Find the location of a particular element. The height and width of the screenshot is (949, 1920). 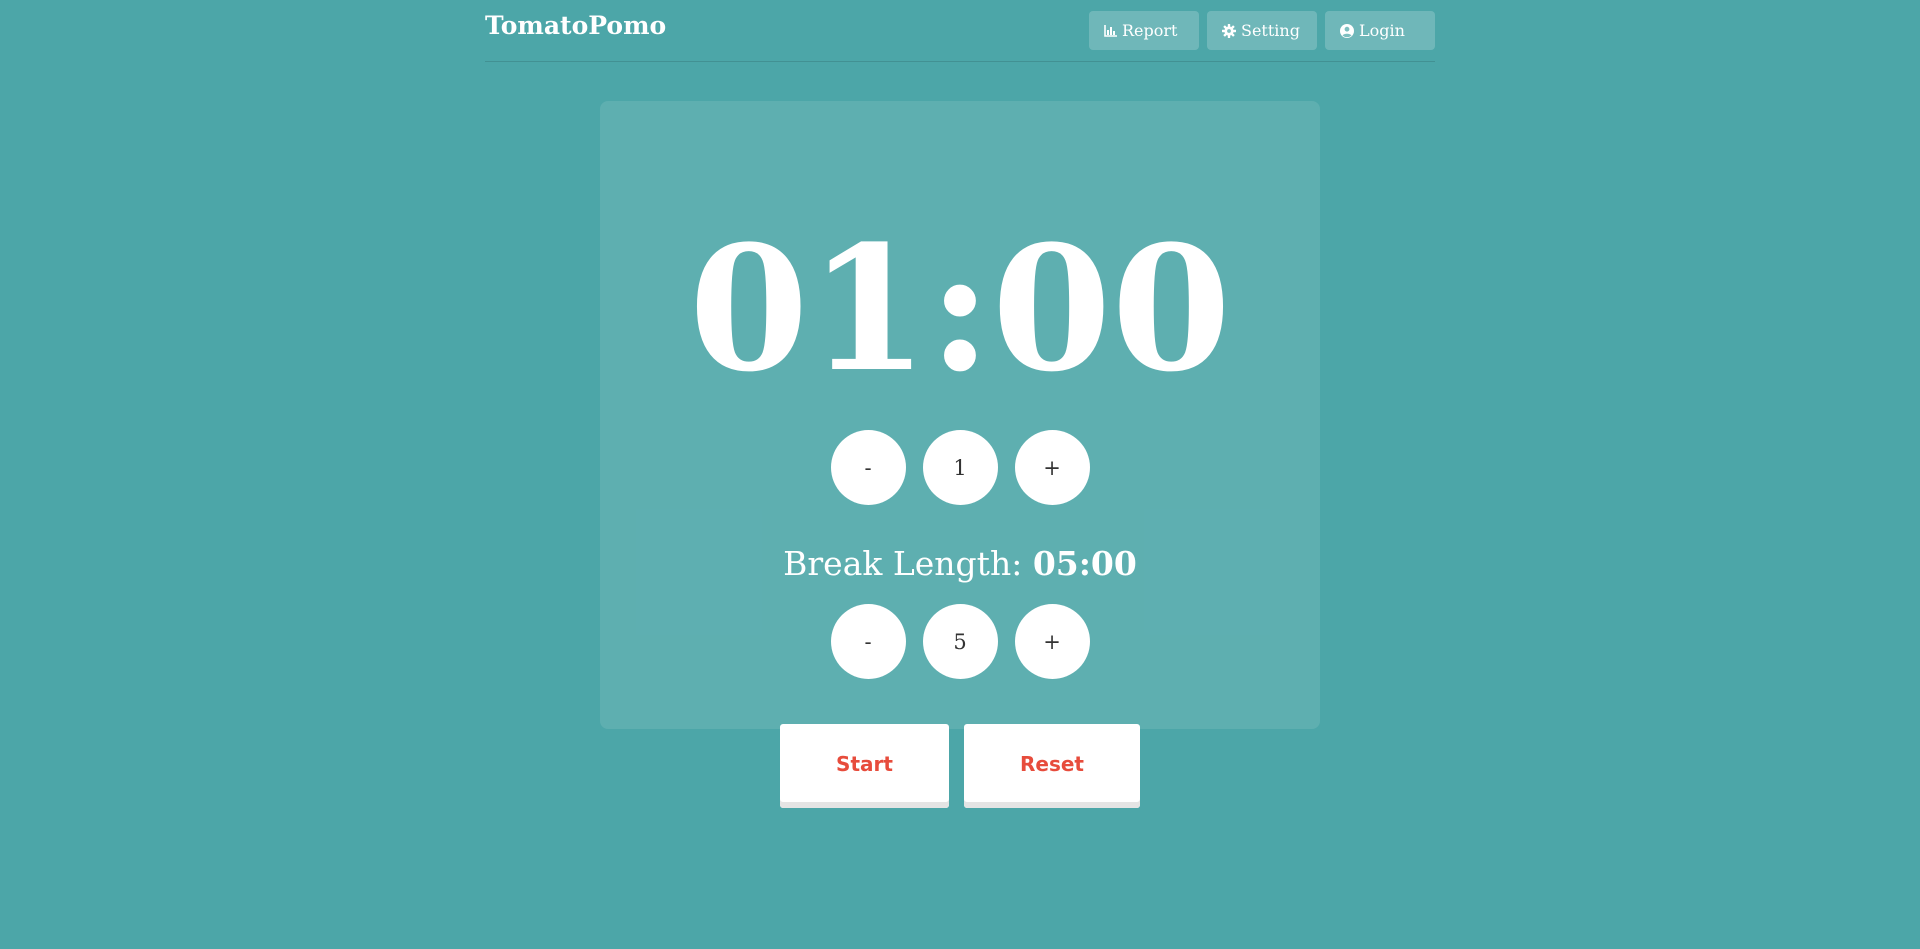

session-length-controls: - 1 + is located at coordinates (960, 467).